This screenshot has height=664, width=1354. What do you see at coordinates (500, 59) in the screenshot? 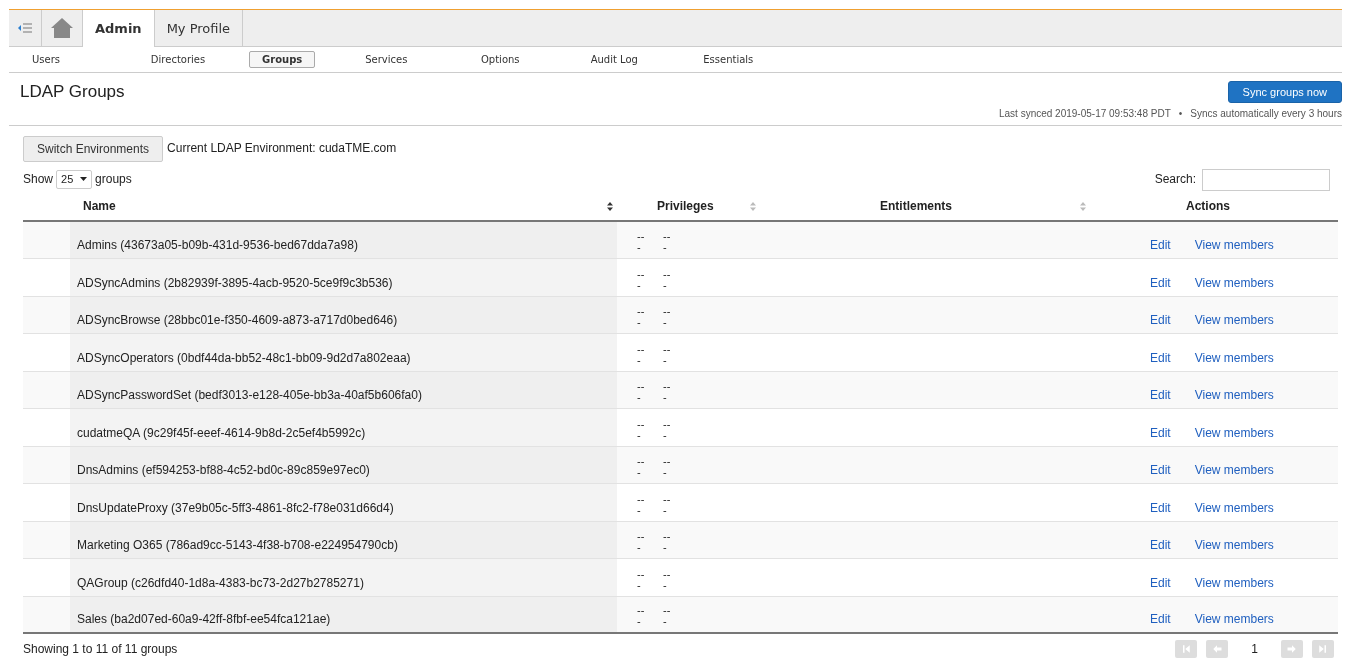
I see `subnav-tab: Options` at bounding box center [500, 59].